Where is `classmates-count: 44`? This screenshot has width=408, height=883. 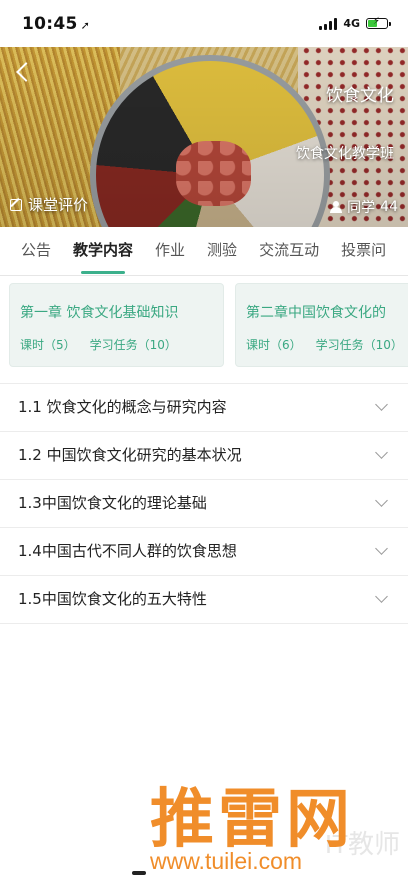 classmates-count: 44 is located at coordinates (389, 207).